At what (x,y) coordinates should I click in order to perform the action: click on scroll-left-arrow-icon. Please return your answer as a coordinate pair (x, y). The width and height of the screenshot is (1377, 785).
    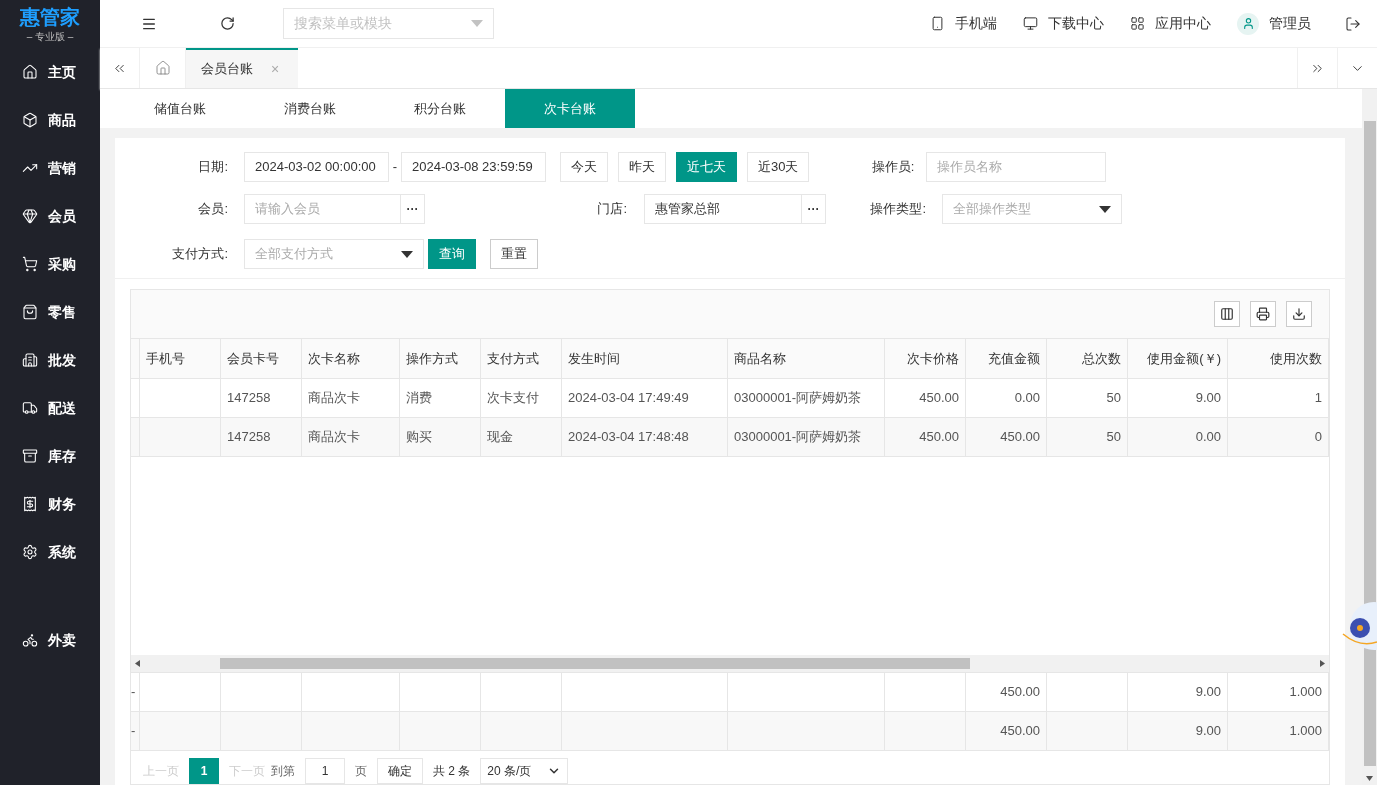
    Looking at the image, I should click on (137, 663).